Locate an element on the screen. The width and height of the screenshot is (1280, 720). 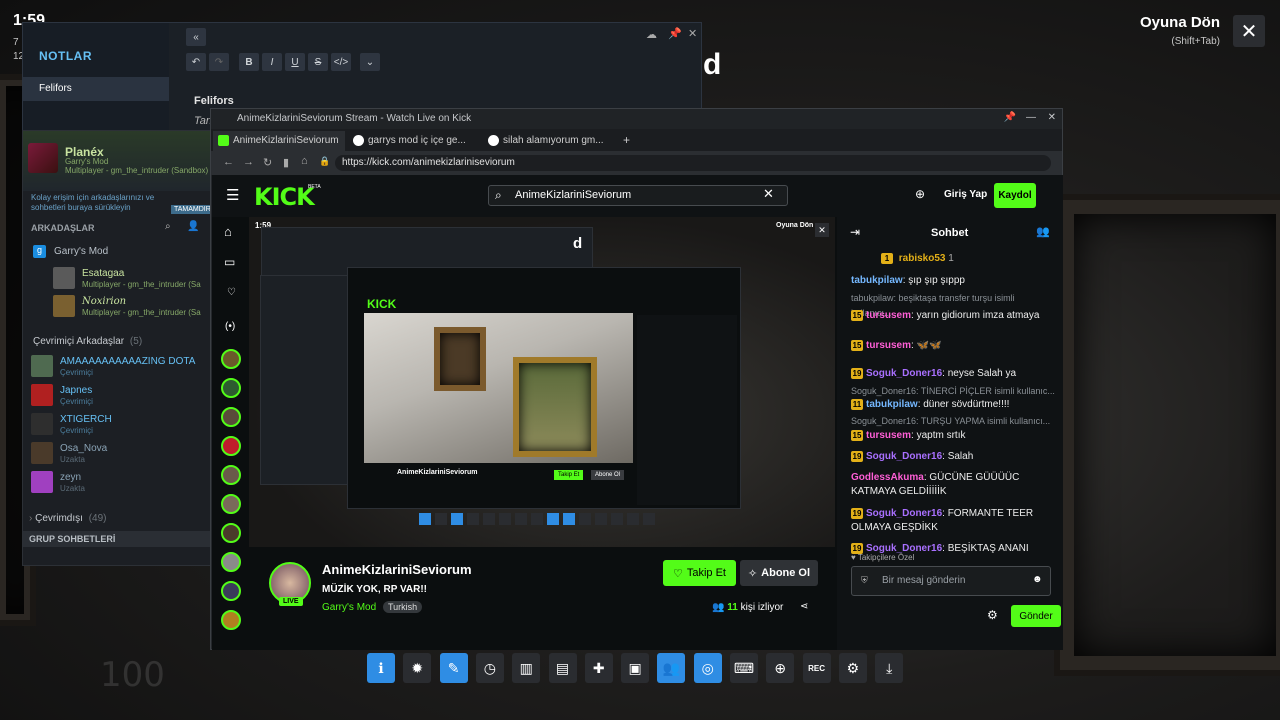
bookmark-icon: ▮ is located at coordinates (286, 162).